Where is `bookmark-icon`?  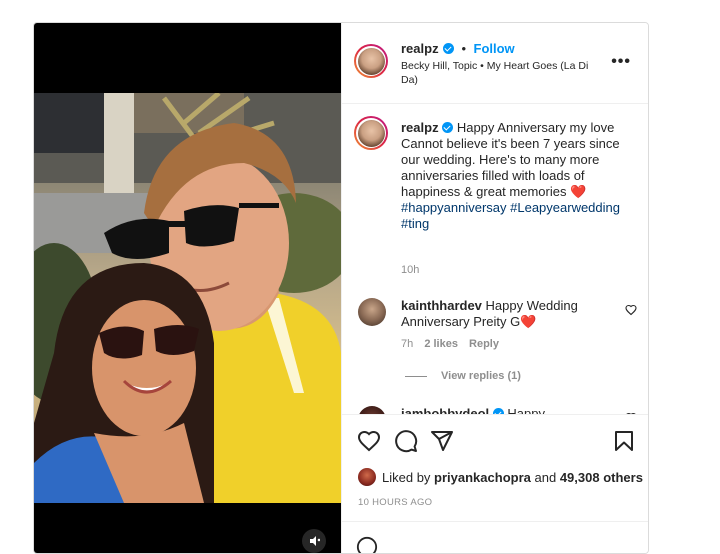 bookmark-icon is located at coordinates (624, 441).